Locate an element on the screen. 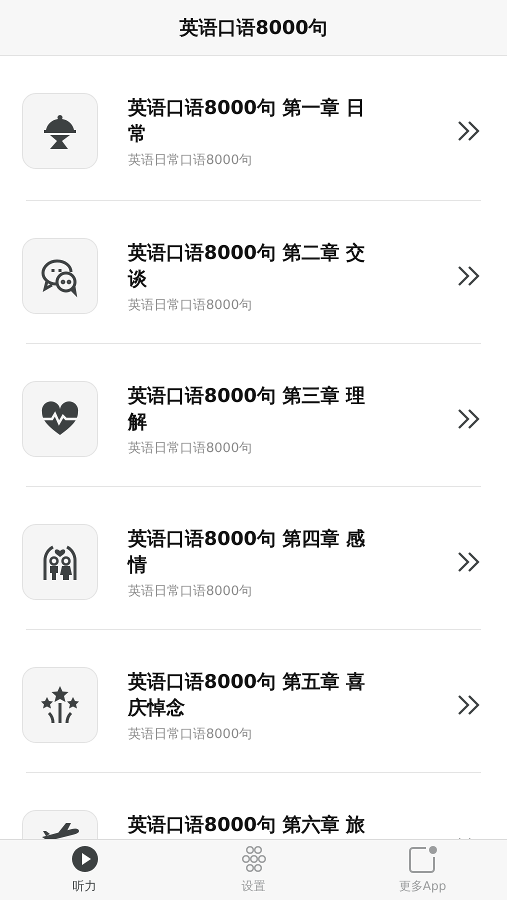 Image resolution: width=507 pixels, height=900 pixels. chapter-title: 英语口语8000句 第四章 感情 is located at coordinates (247, 552).